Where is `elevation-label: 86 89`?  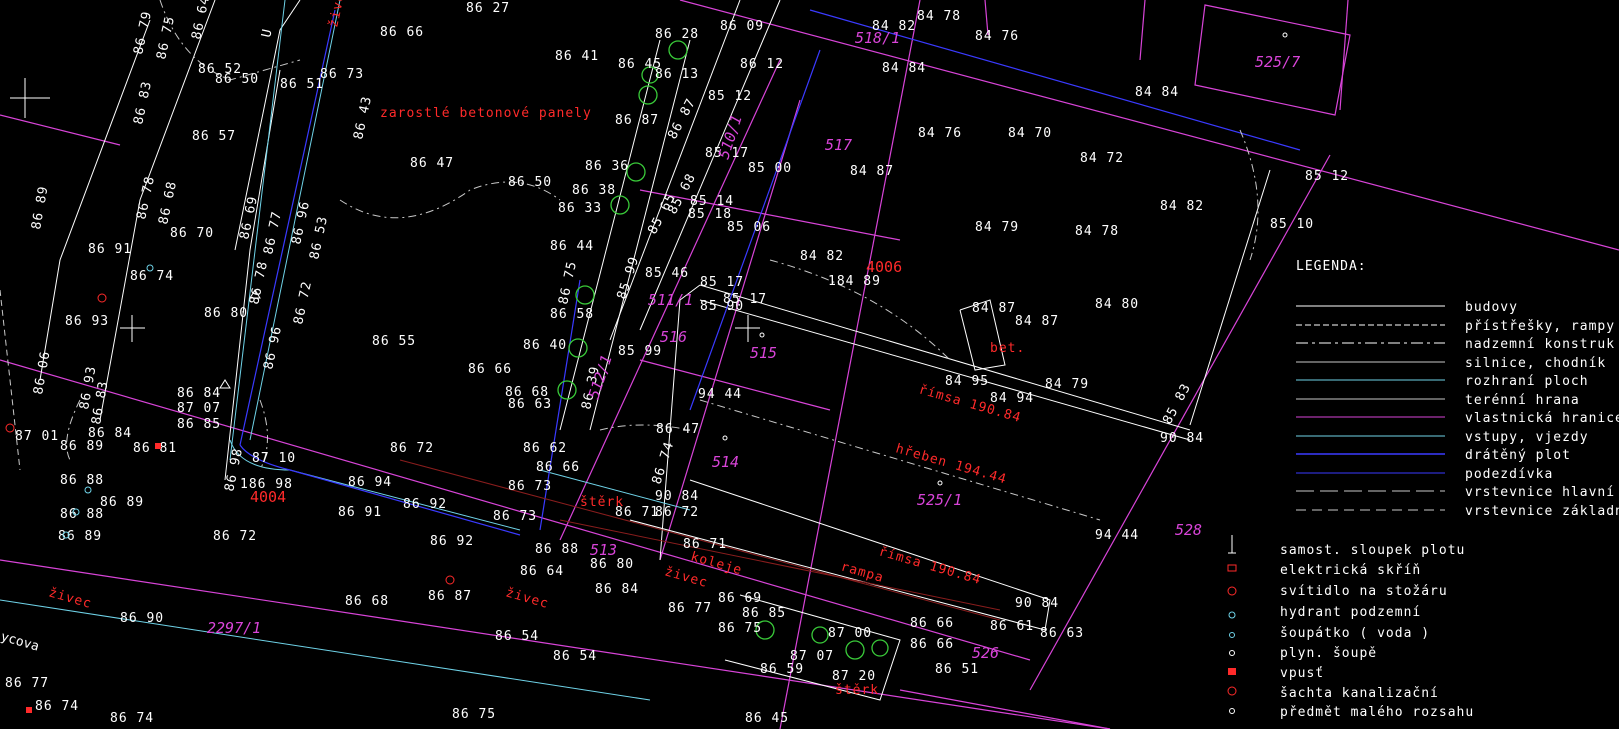 elevation-label: 86 89 is located at coordinates (40, 208).